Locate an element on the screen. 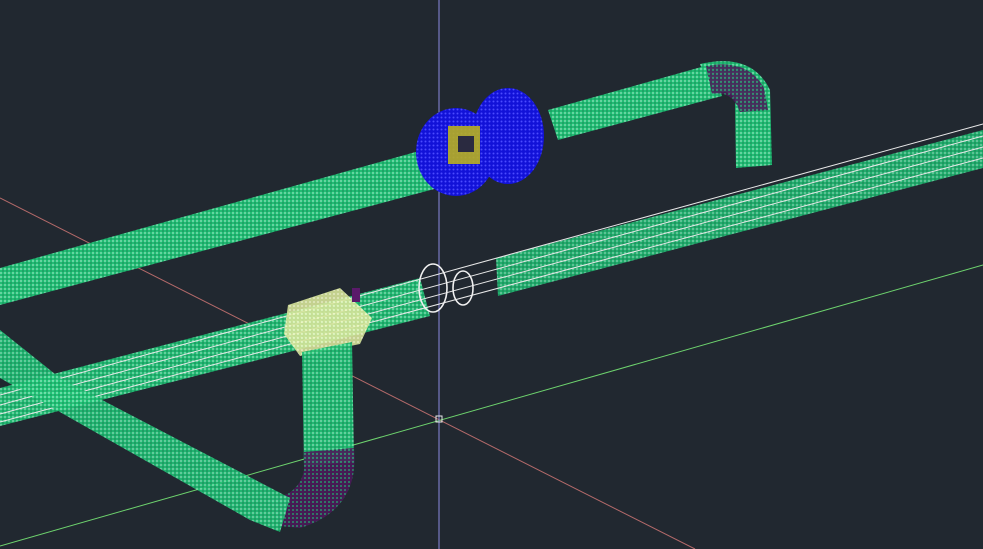 Image resolution: width=983 pixels, height=549 pixels. upper-elbow-shadow is located at coordinates (737, 88).